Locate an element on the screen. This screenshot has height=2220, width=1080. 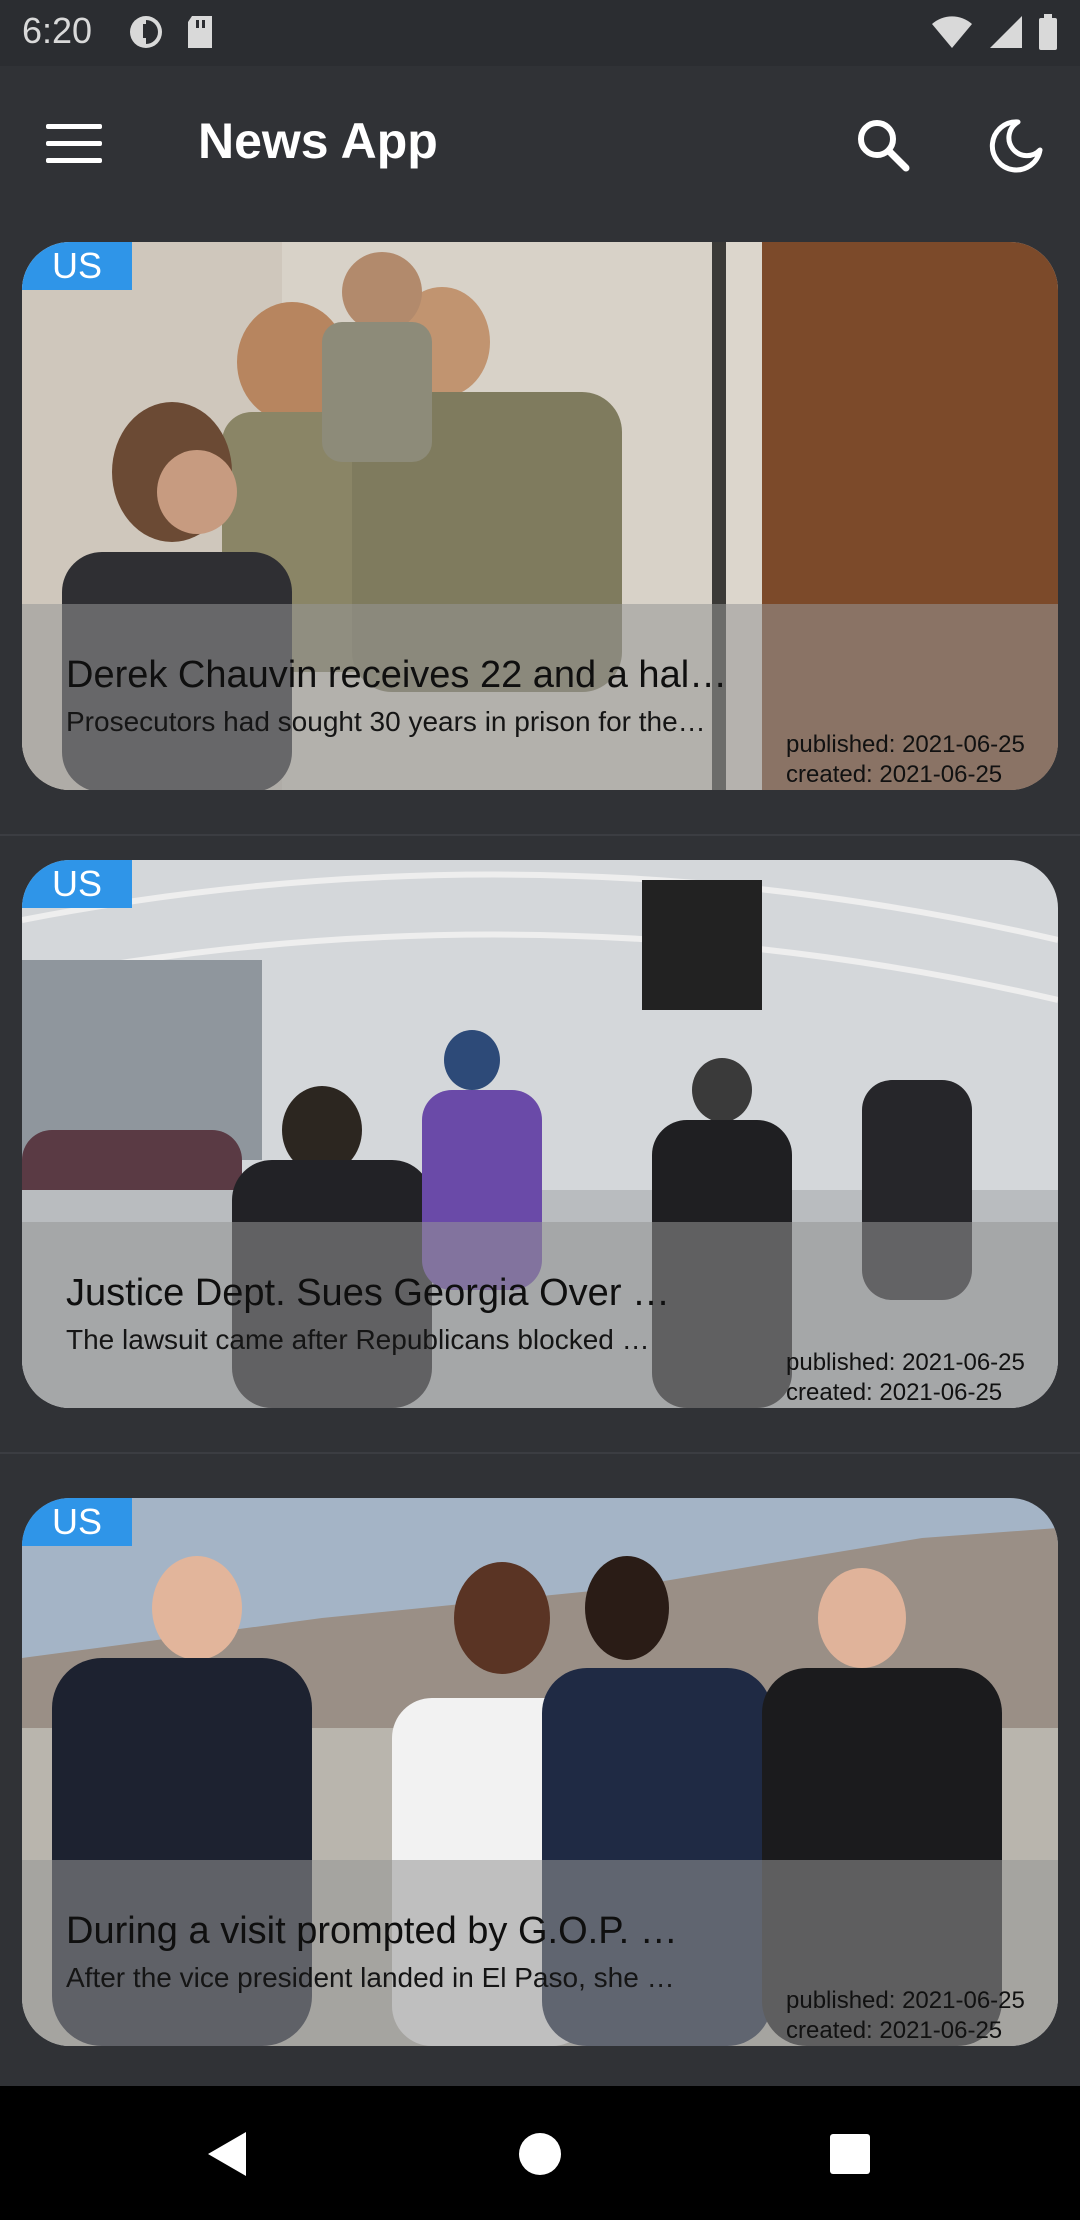
theme-toggle-button is located at coordinates (1014, 146).